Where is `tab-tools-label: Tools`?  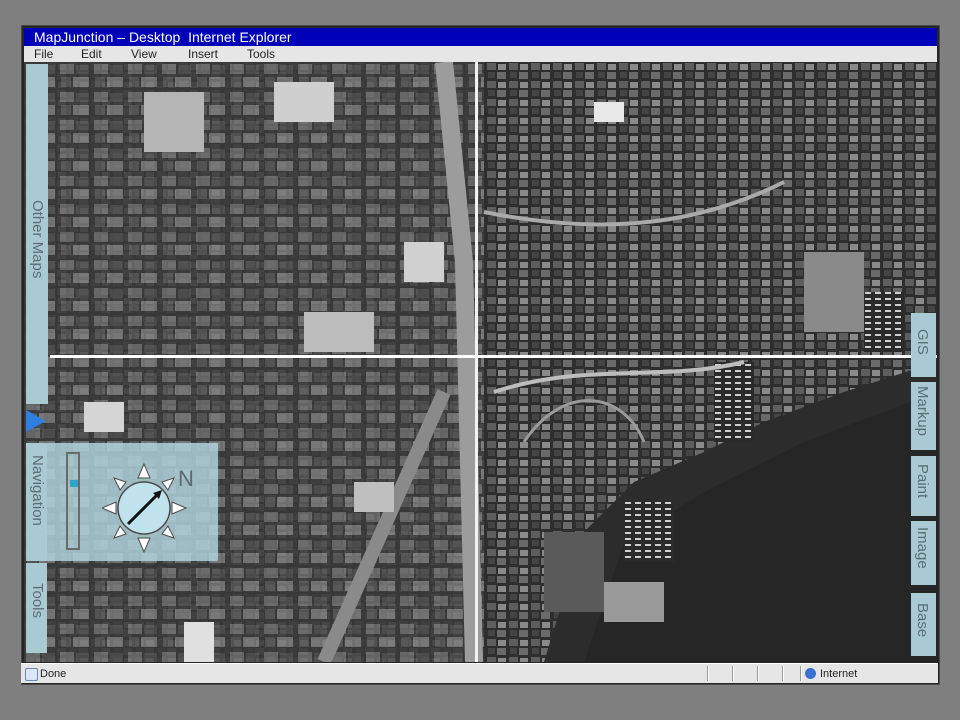 tab-tools-label: Tools is located at coordinates (37, 601).